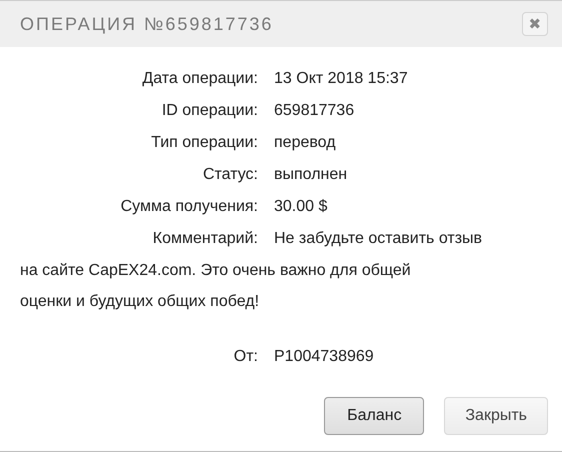  What do you see at coordinates (305, 143) in the screenshot?
I see `field-value: перевод` at bounding box center [305, 143].